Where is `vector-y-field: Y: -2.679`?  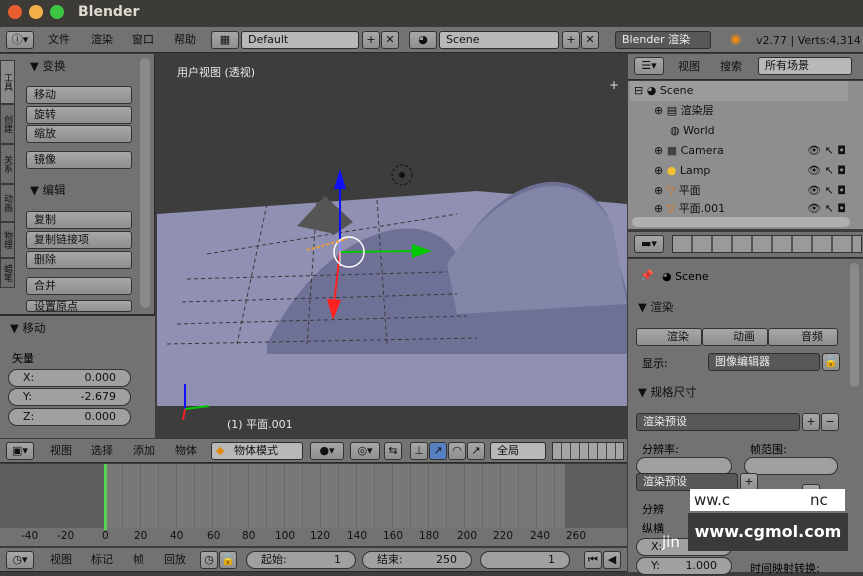 vector-y-field: Y: -2.679 is located at coordinates (69, 397).